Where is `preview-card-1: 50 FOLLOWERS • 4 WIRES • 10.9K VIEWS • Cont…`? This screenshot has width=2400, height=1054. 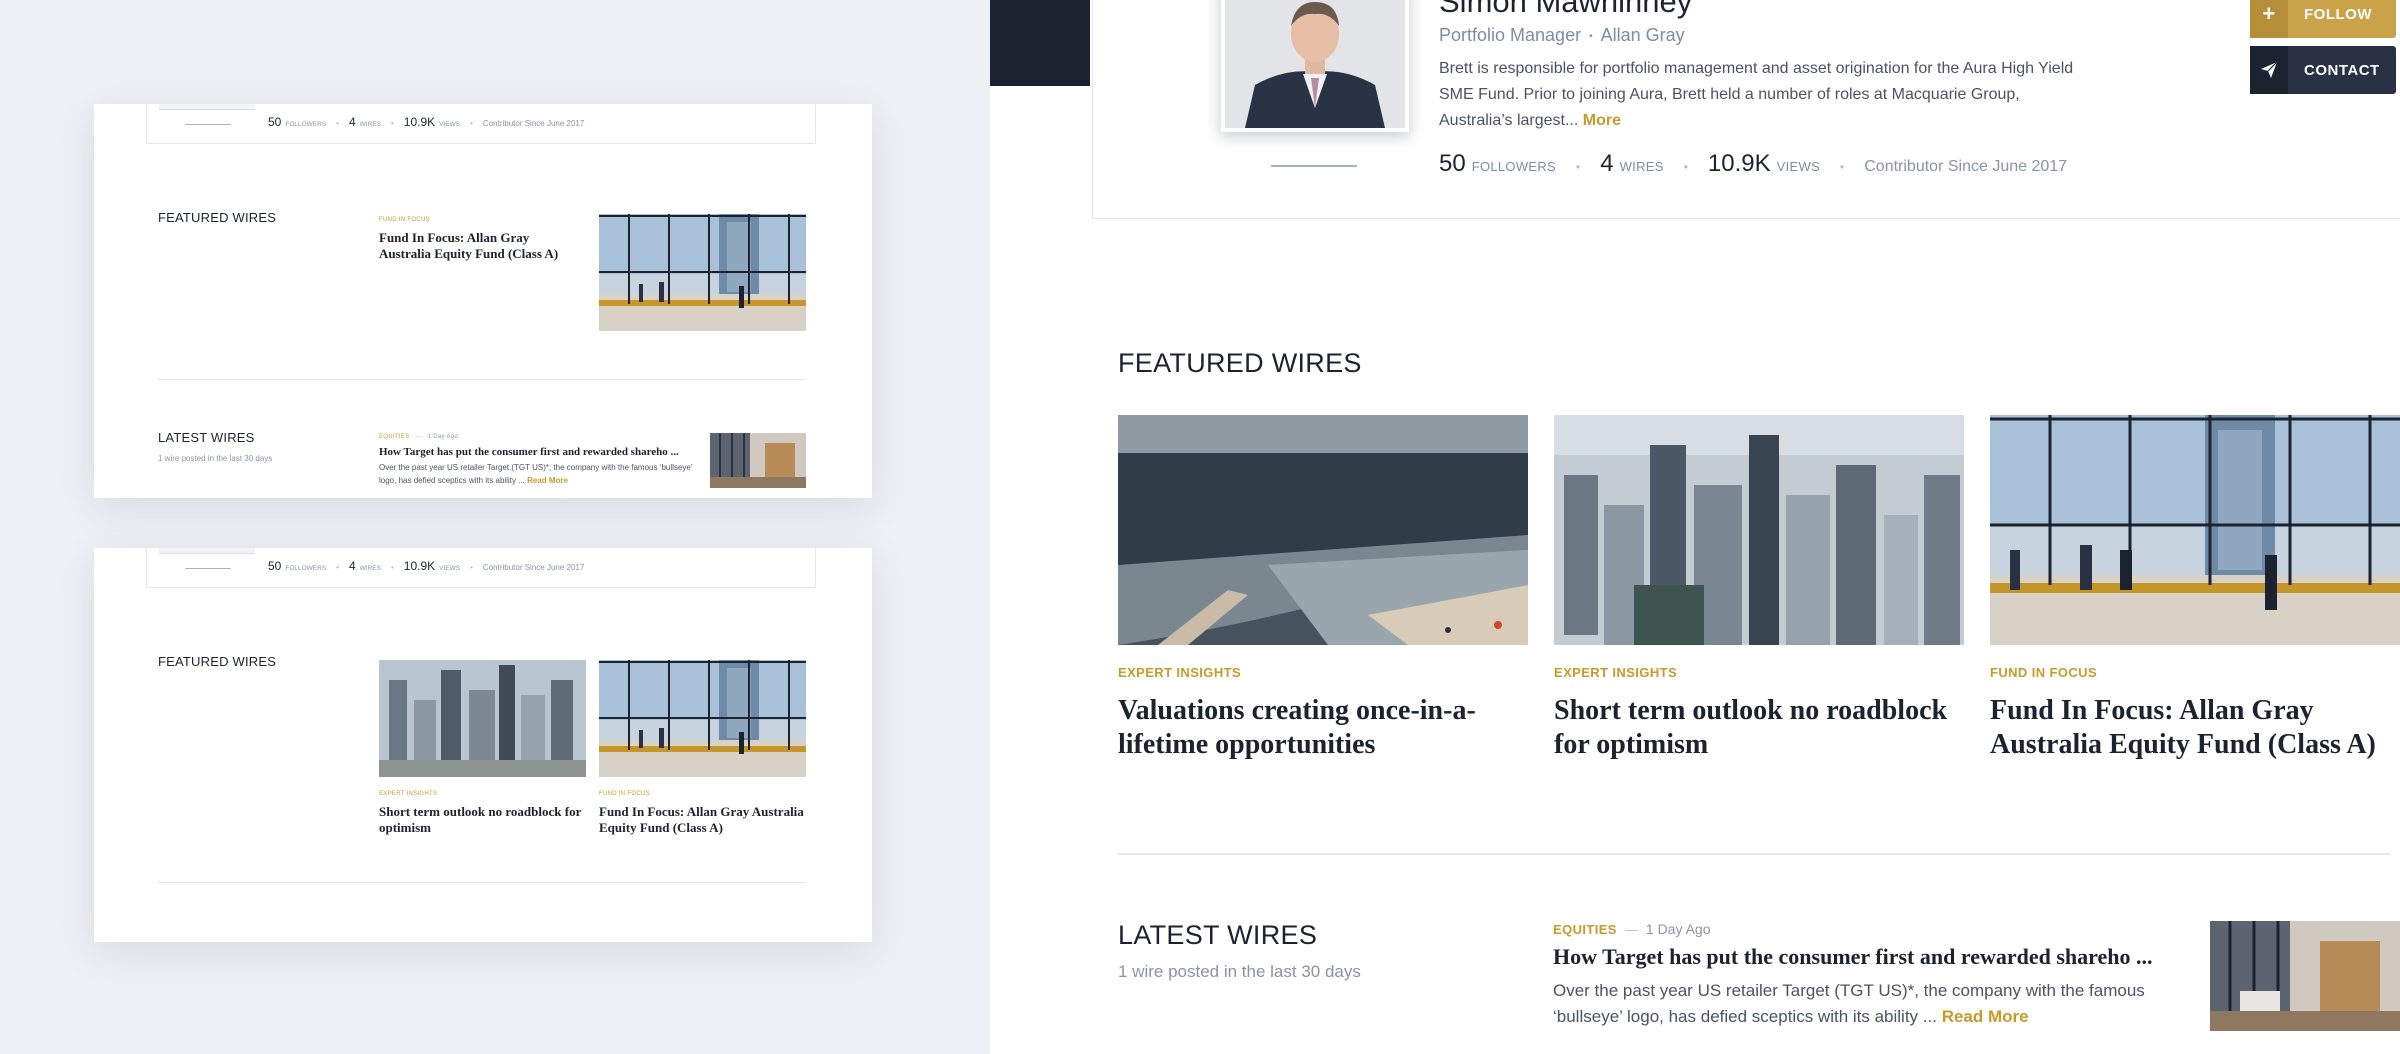
preview-card-1: 50 FOLLOWERS • 4 WIRES • 10.9K VIEWS • Cont… is located at coordinates (483, 301).